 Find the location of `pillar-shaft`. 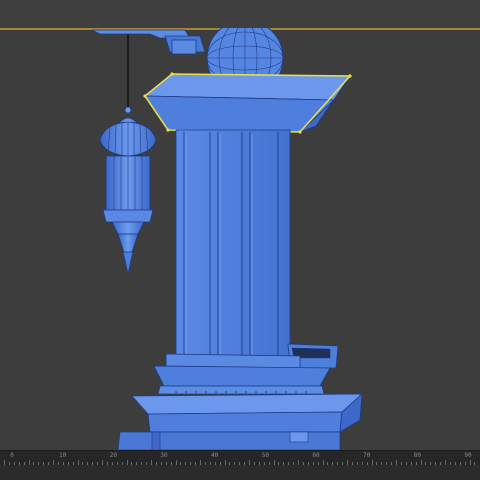

pillar-shaft is located at coordinates (233, 247).